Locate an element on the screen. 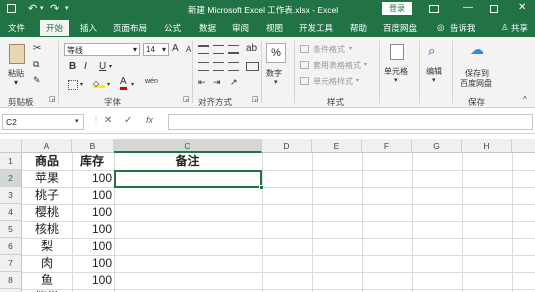 This screenshot has height=292, width=535. phonetic-icon: wén is located at coordinates (151, 81).